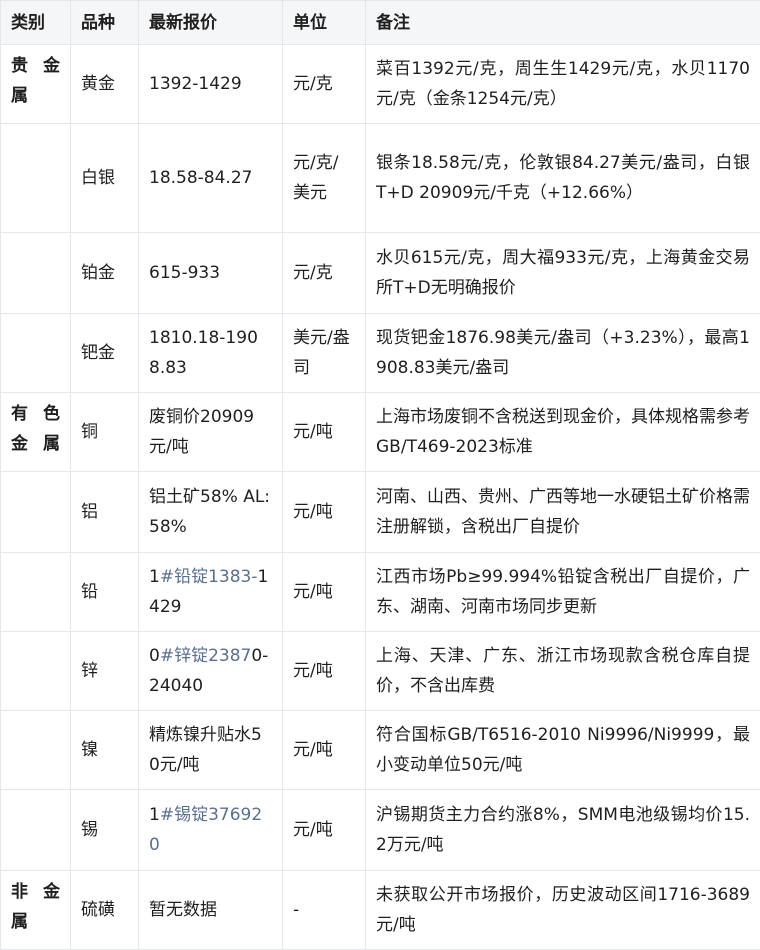  Describe the element at coordinates (205, 750) in the screenshot. I see `price-text: 精炼镍升贴水50元/吨` at that location.